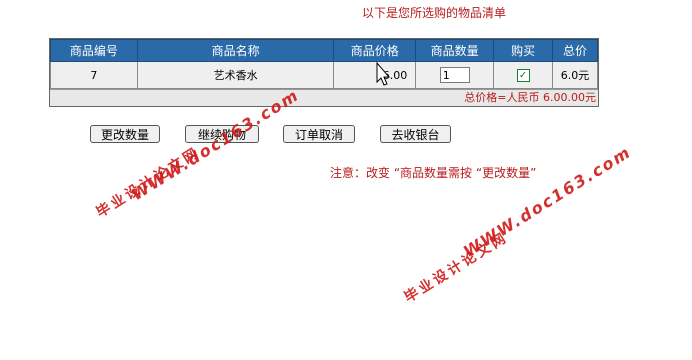 This screenshot has width=692, height=360. I want to click on cell-buy: ✓, so click(523, 75).